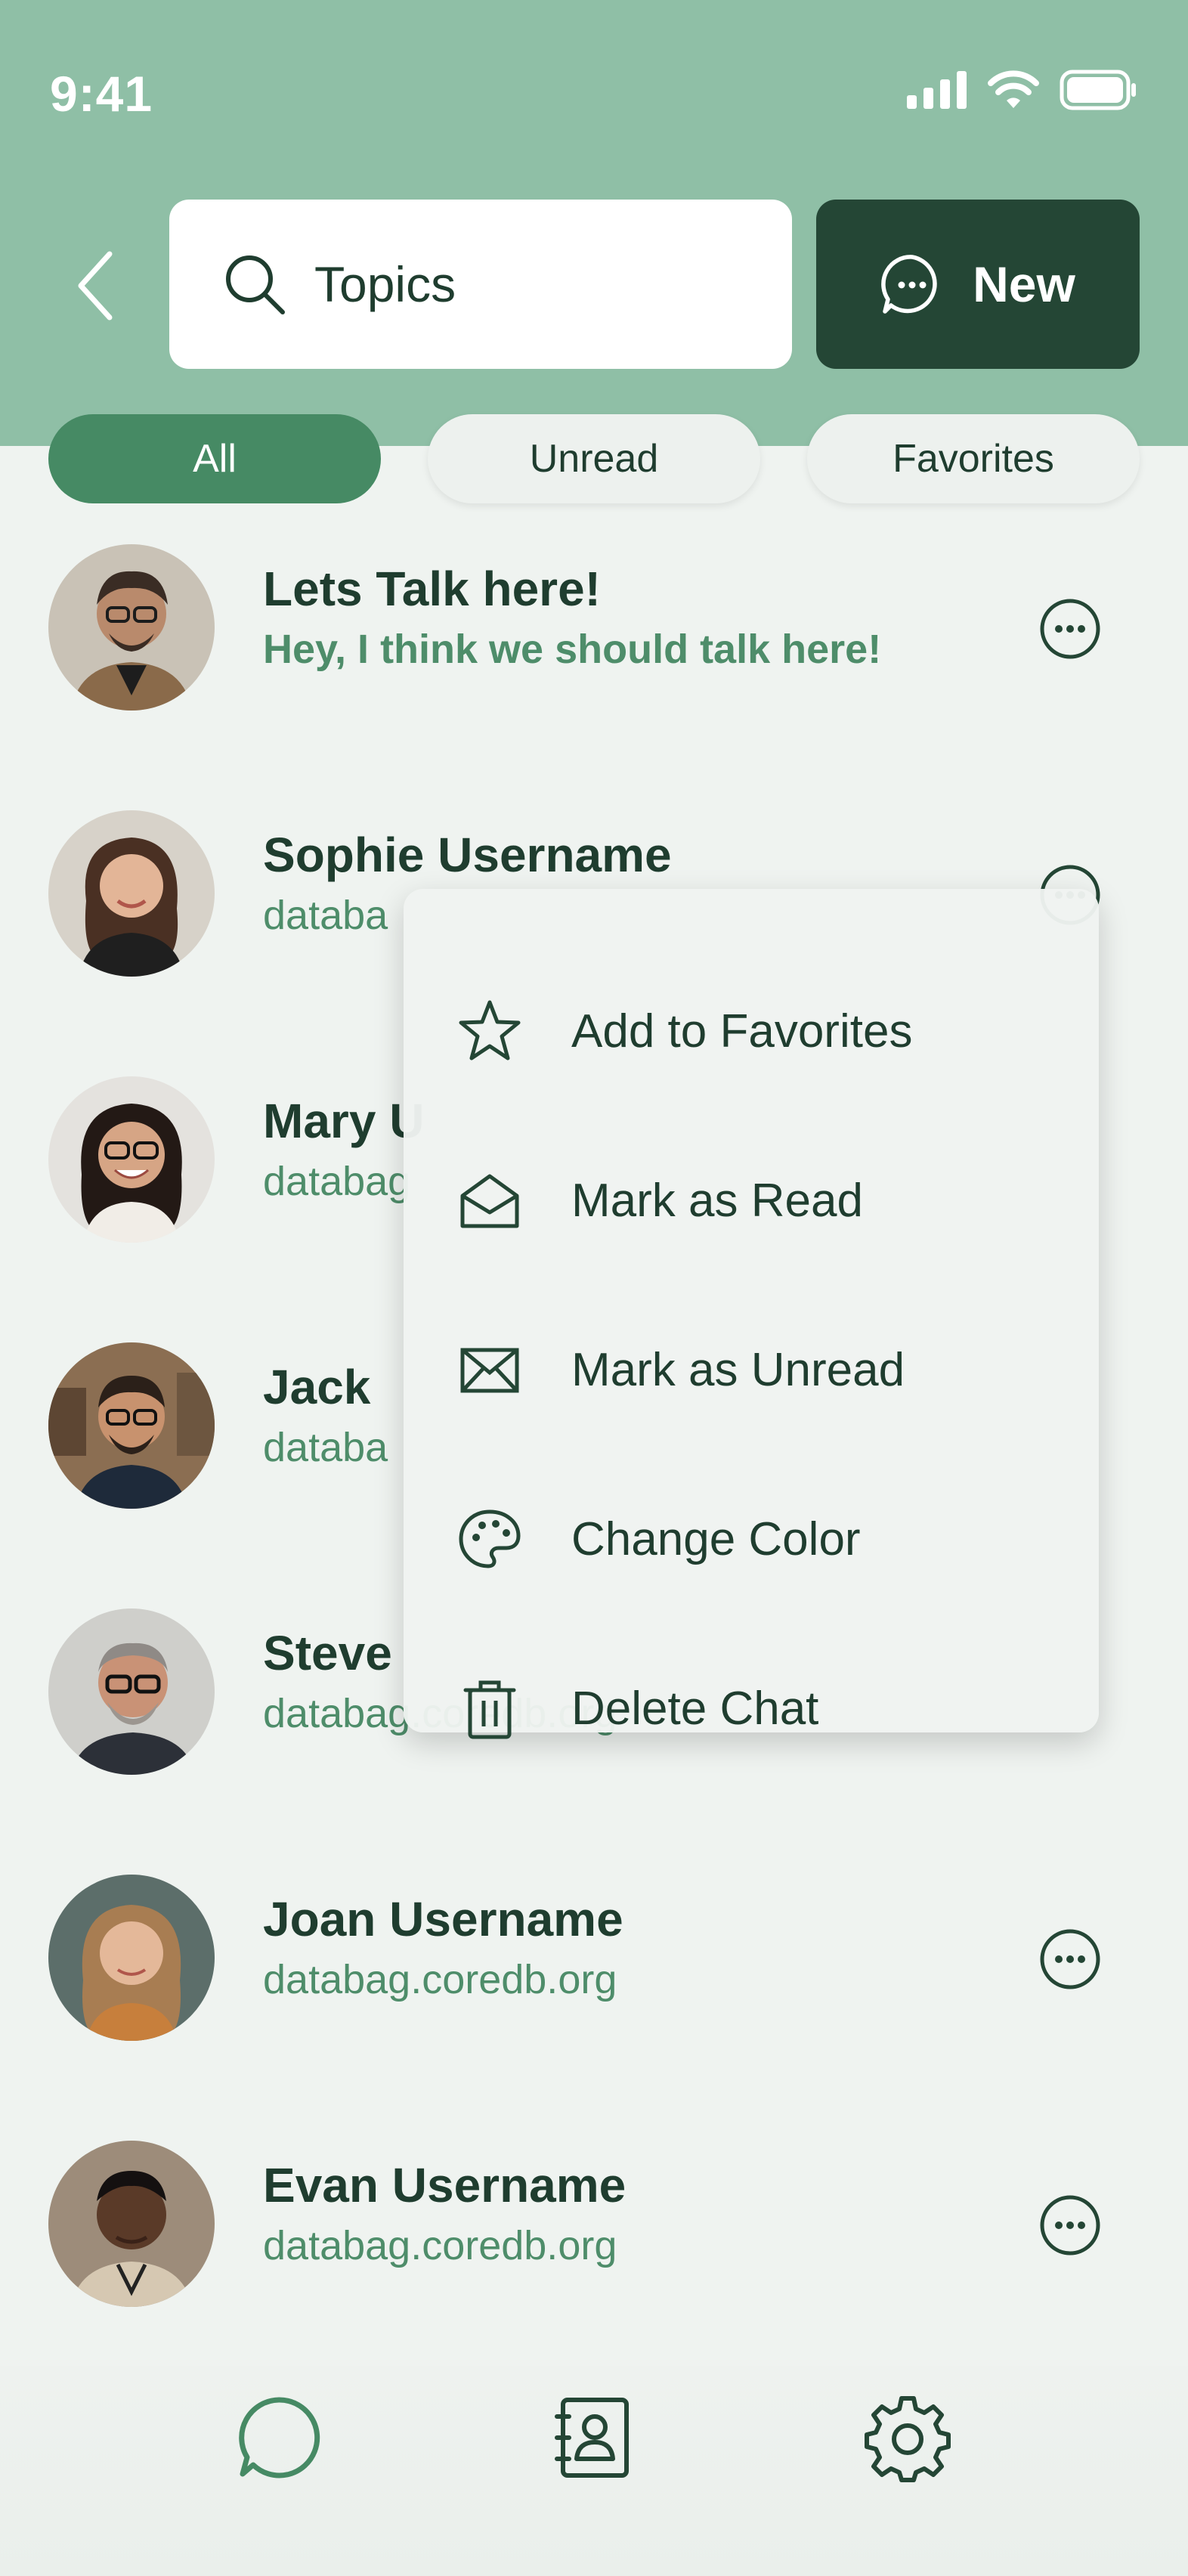  What do you see at coordinates (974, 458) in the screenshot?
I see `filter-favorites: Favorites` at bounding box center [974, 458].